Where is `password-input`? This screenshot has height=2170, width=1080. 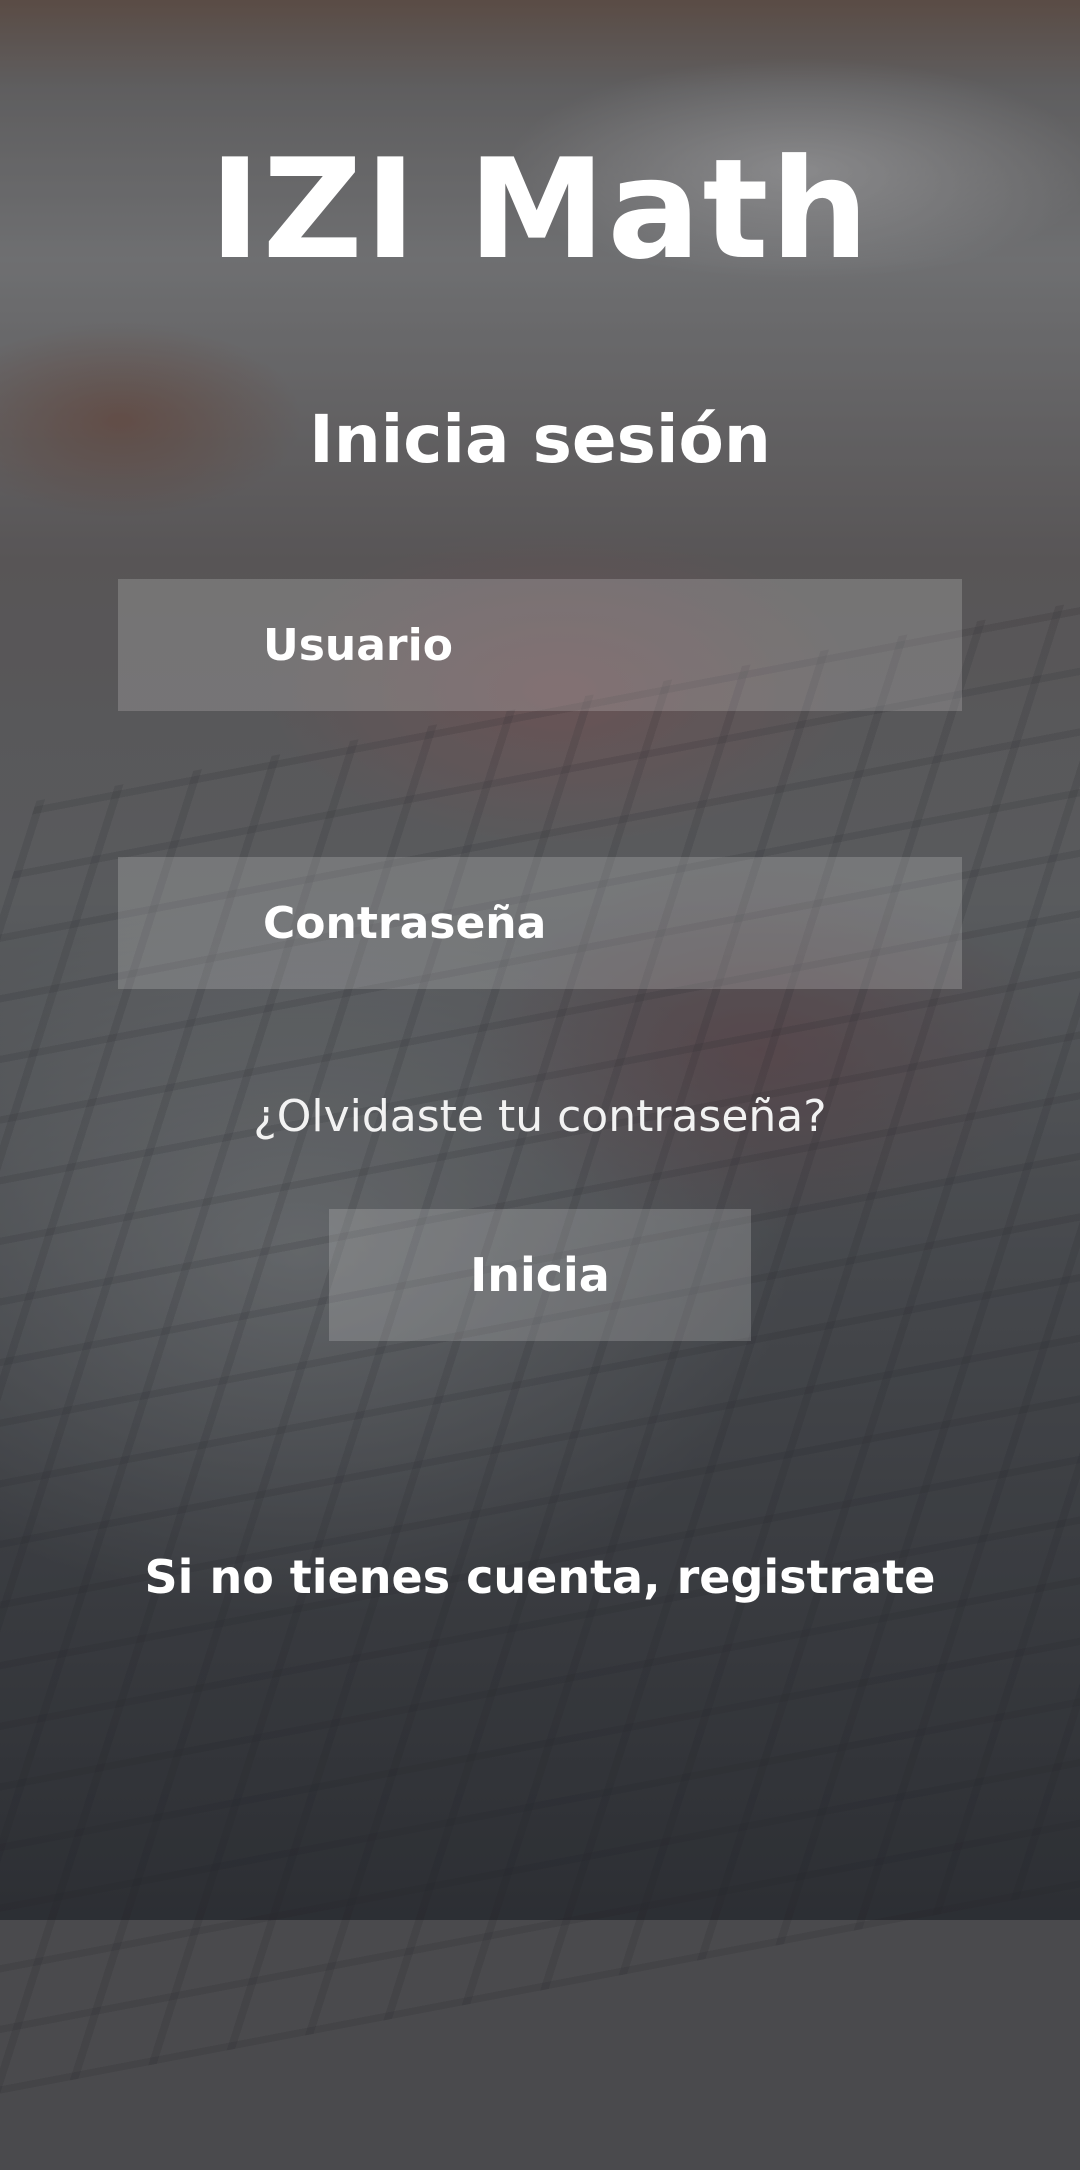 password-input is located at coordinates (540, 923).